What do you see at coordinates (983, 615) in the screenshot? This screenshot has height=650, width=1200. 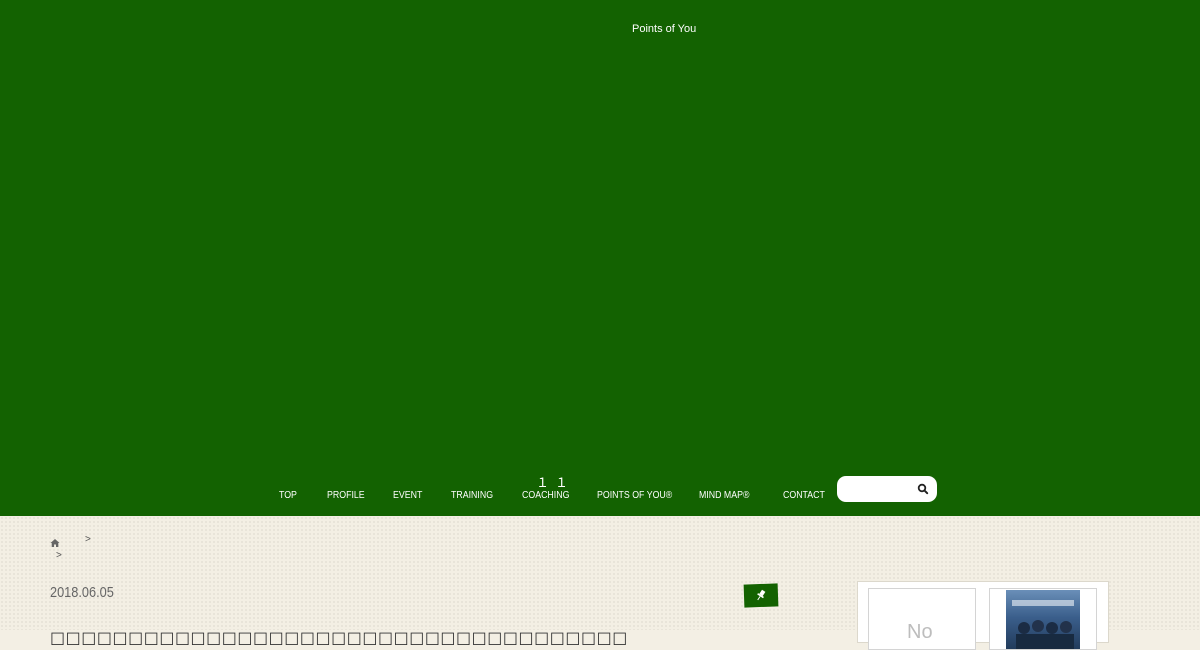 I see `sidebar-widget: No` at bounding box center [983, 615].